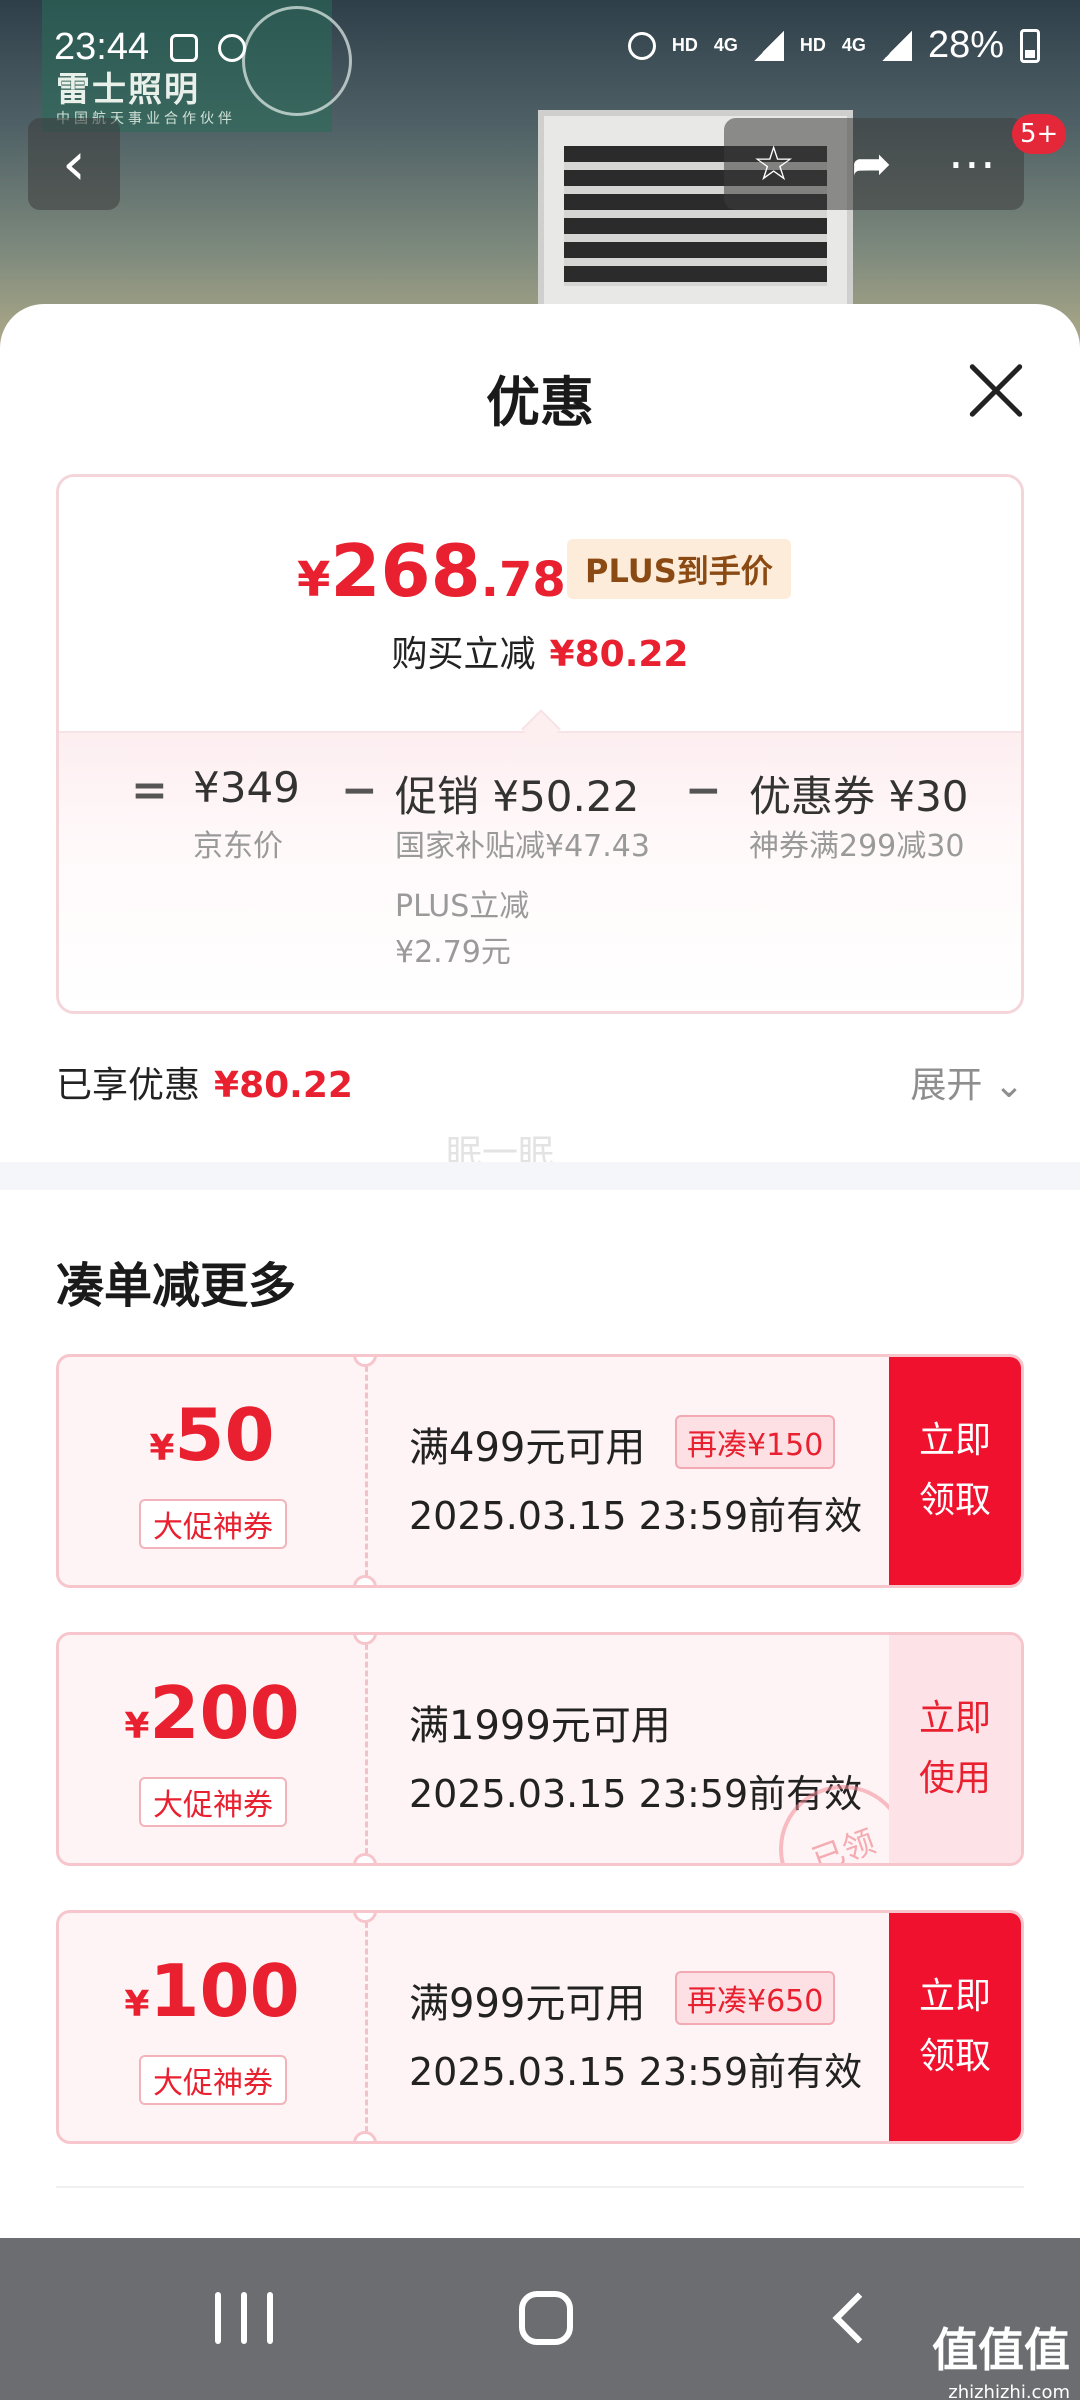 This screenshot has height=2400, width=1080. Describe the element at coordinates (128, 1085) in the screenshot. I see `enjoyed-label: 已享优惠` at that location.